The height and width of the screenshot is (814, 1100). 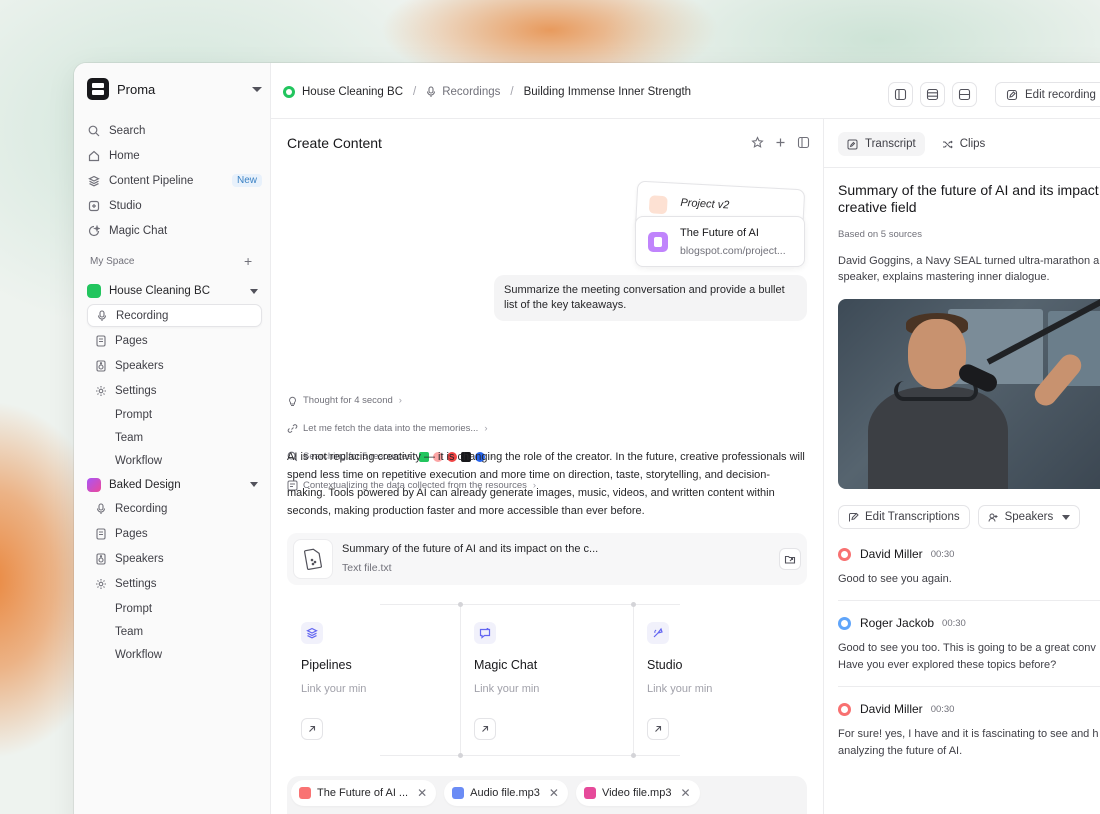 What do you see at coordinates (141, 509) in the screenshot?
I see `item-label: Recording` at bounding box center [141, 509].